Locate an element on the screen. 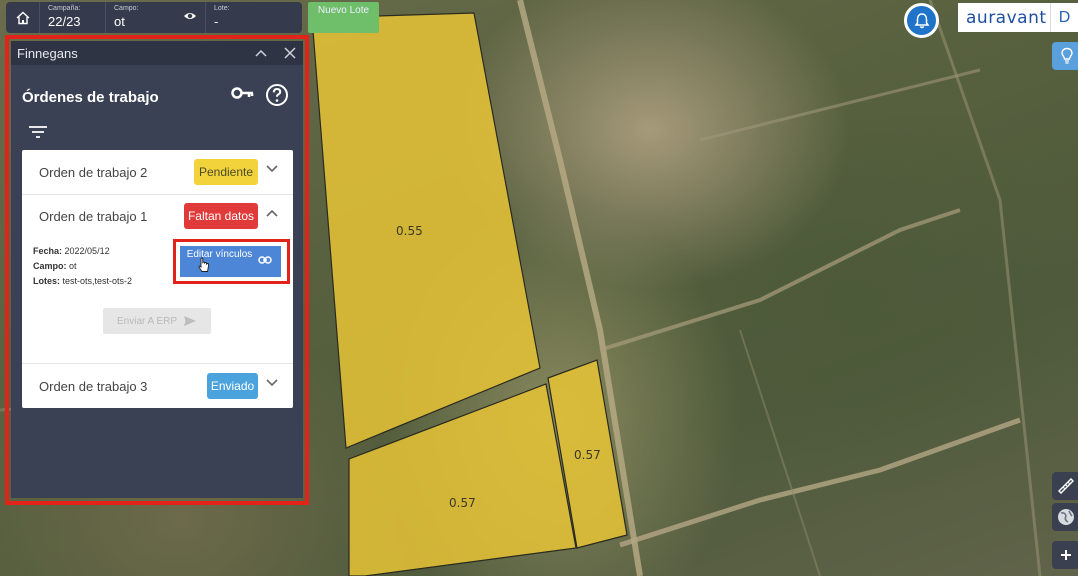  lote-label: Lote: is located at coordinates (222, 8).